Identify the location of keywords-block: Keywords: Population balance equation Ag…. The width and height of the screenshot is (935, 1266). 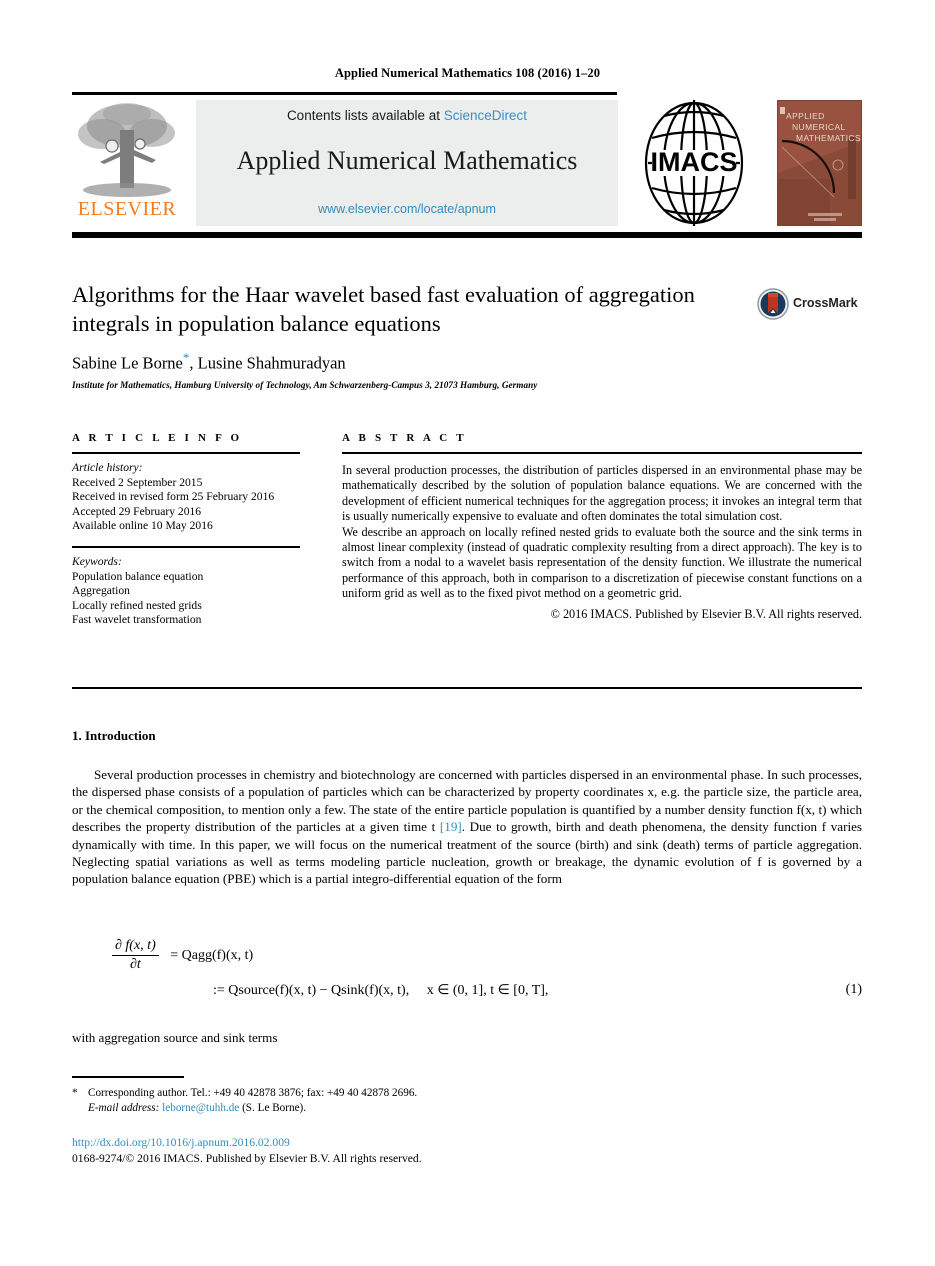
(186, 591).